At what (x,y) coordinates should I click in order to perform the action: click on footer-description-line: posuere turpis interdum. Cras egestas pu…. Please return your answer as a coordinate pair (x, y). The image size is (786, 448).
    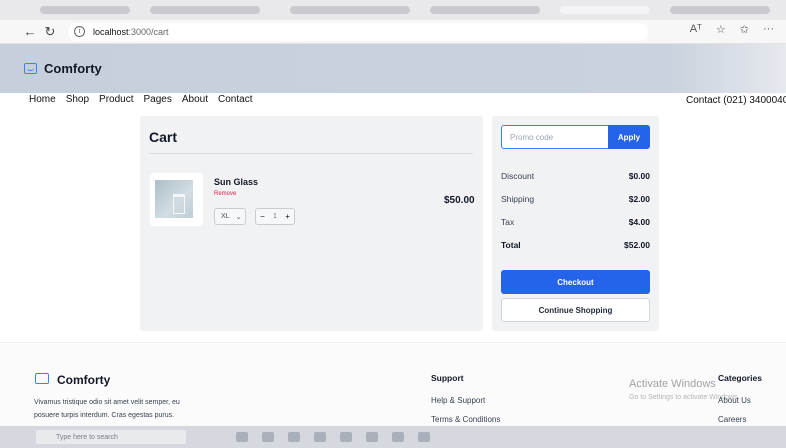
    Looking at the image, I should click on (104, 415).